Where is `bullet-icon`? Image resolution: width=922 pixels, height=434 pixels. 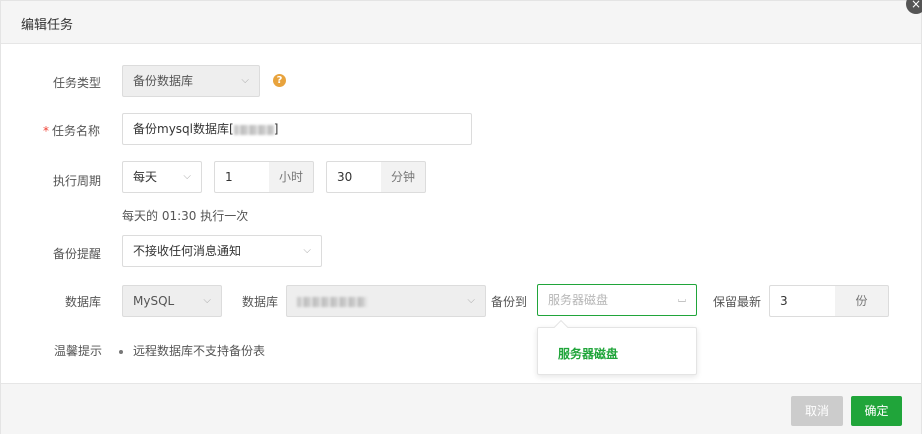
bullet-icon is located at coordinates (121, 351).